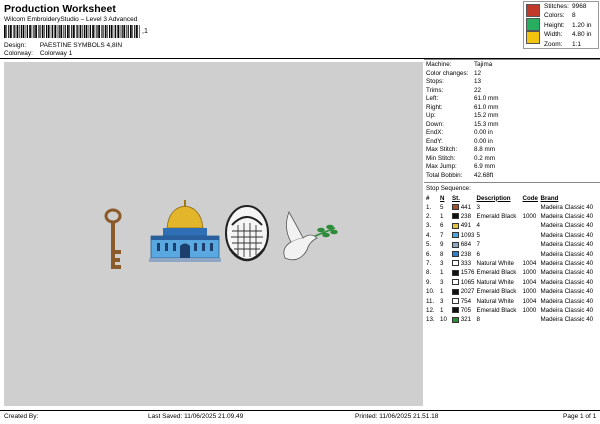 The height and width of the screenshot is (424, 600). What do you see at coordinates (442, 217) in the screenshot?
I see `row-needle: 1` at bounding box center [442, 217].